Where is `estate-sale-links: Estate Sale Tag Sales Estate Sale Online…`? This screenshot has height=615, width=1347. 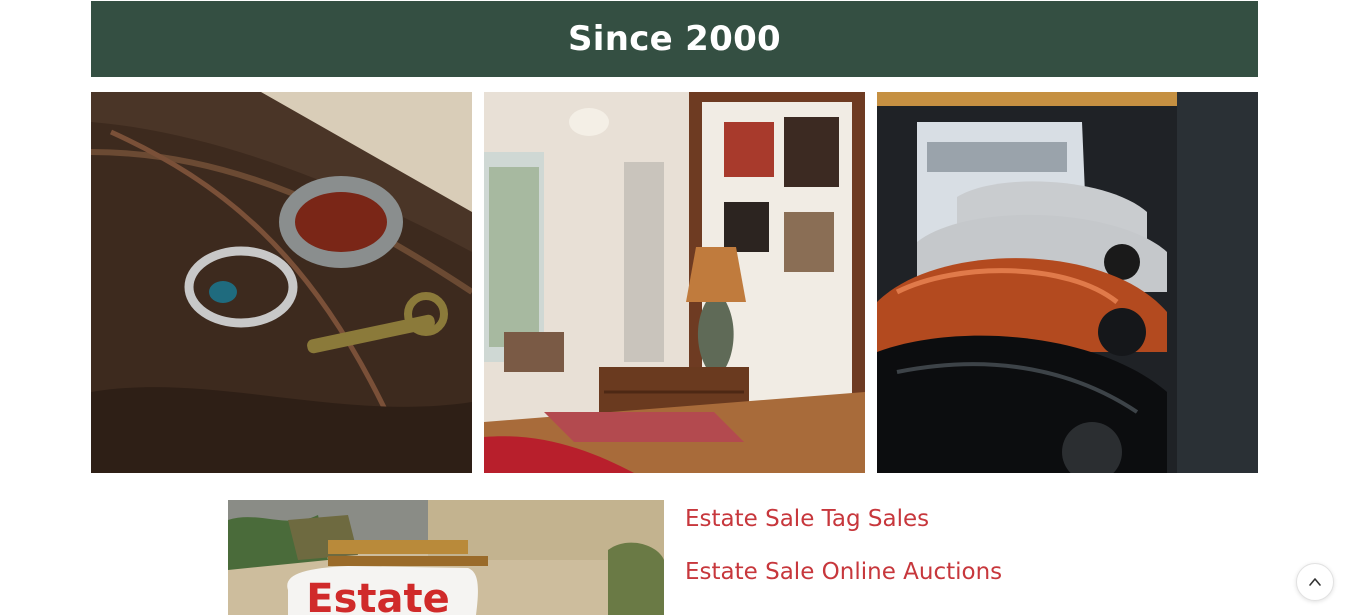
estate-sale-links: Estate Sale Tag Sales Estate Sale Online… is located at coordinates (843, 556).